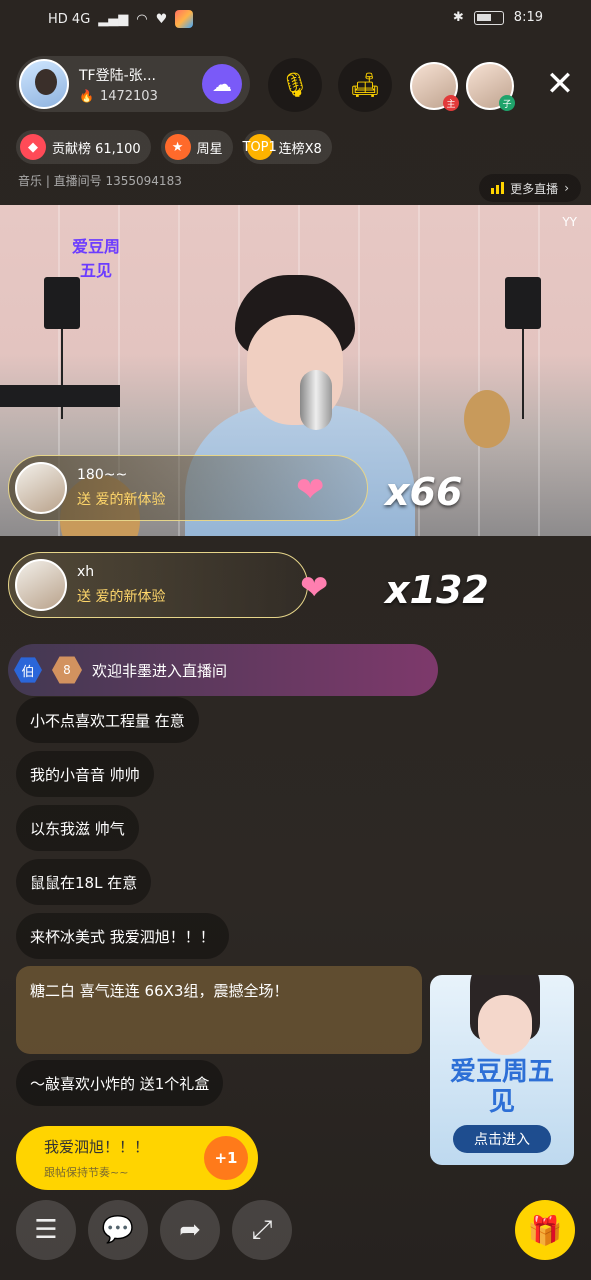 The image size is (591, 1280). Describe the element at coordinates (300, 149) in the screenshot. I see `streak-label: 连榜X8` at that location.